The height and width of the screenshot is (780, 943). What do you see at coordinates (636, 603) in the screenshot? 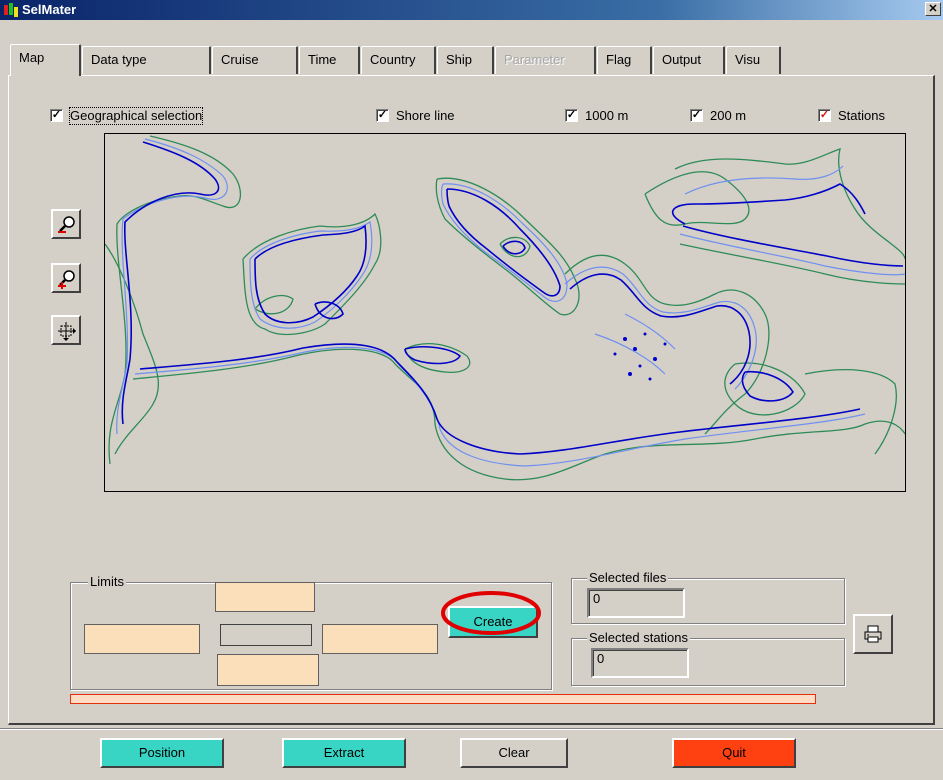
I see `selected-files-count: 0` at bounding box center [636, 603].